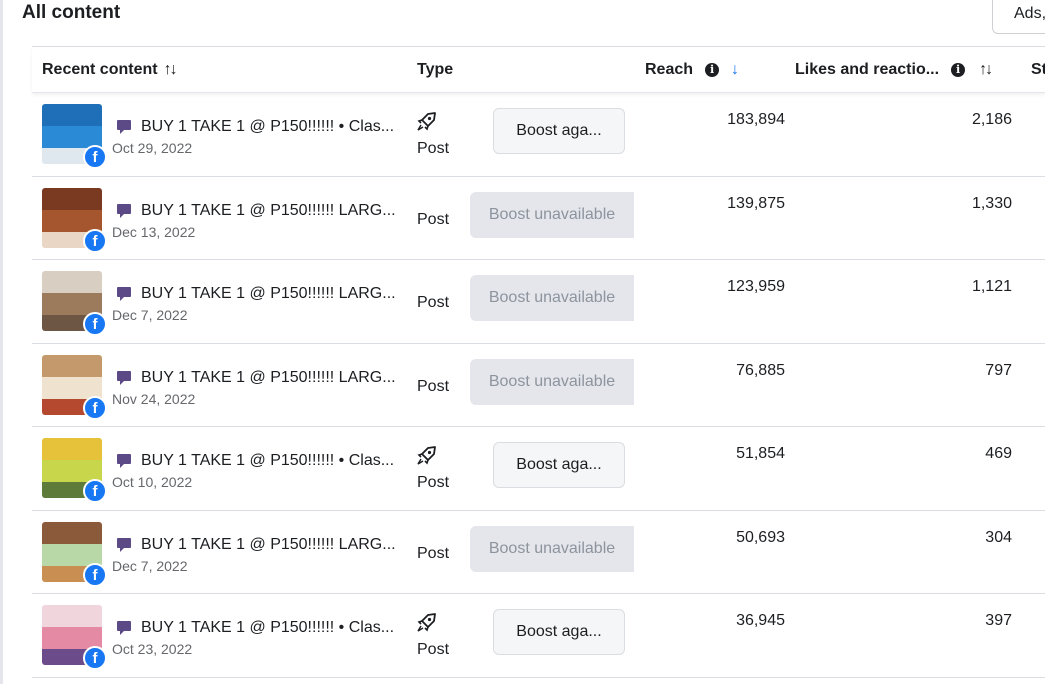 The height and width of the screenshot is (684, 1045). What do you see at coordinates (756, 119) in the screenshot?
I see `reach-value: 183,894` at bounding box center [756, 119].